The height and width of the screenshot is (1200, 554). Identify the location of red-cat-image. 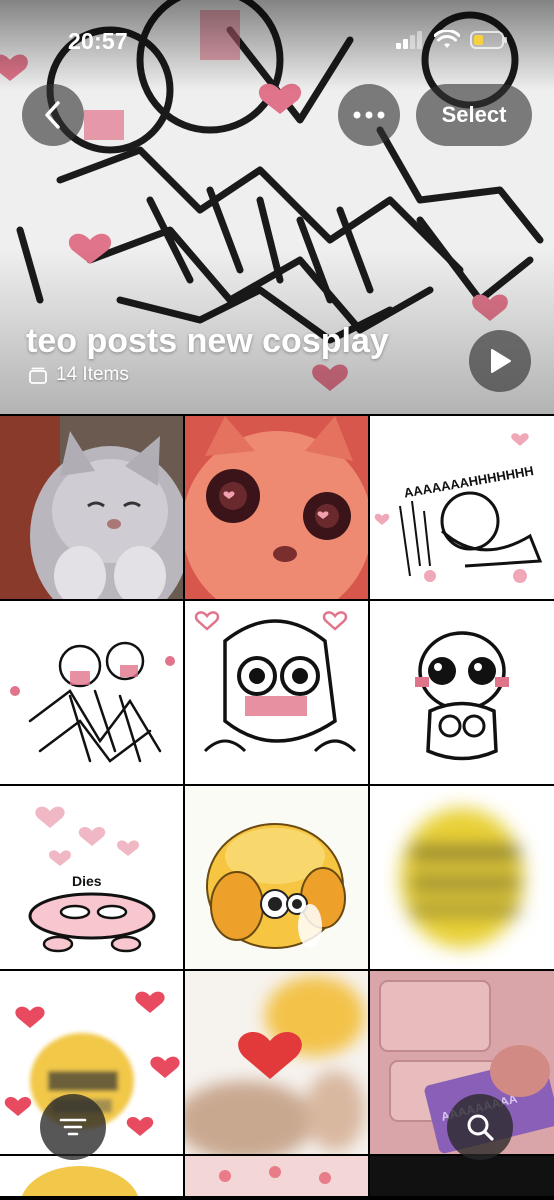
(276, 507).